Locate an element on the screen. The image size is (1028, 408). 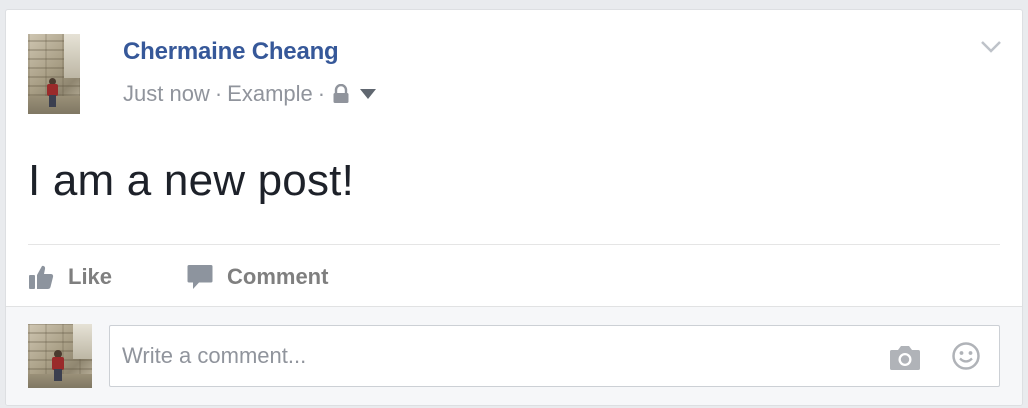
chevron-down-icon is located at coordinates (991, 47).